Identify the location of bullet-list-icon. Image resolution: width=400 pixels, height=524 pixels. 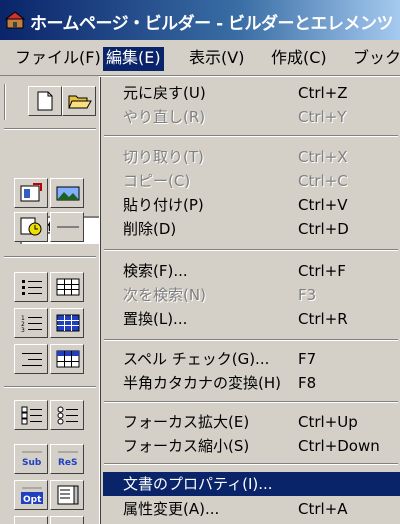
(32, 287).